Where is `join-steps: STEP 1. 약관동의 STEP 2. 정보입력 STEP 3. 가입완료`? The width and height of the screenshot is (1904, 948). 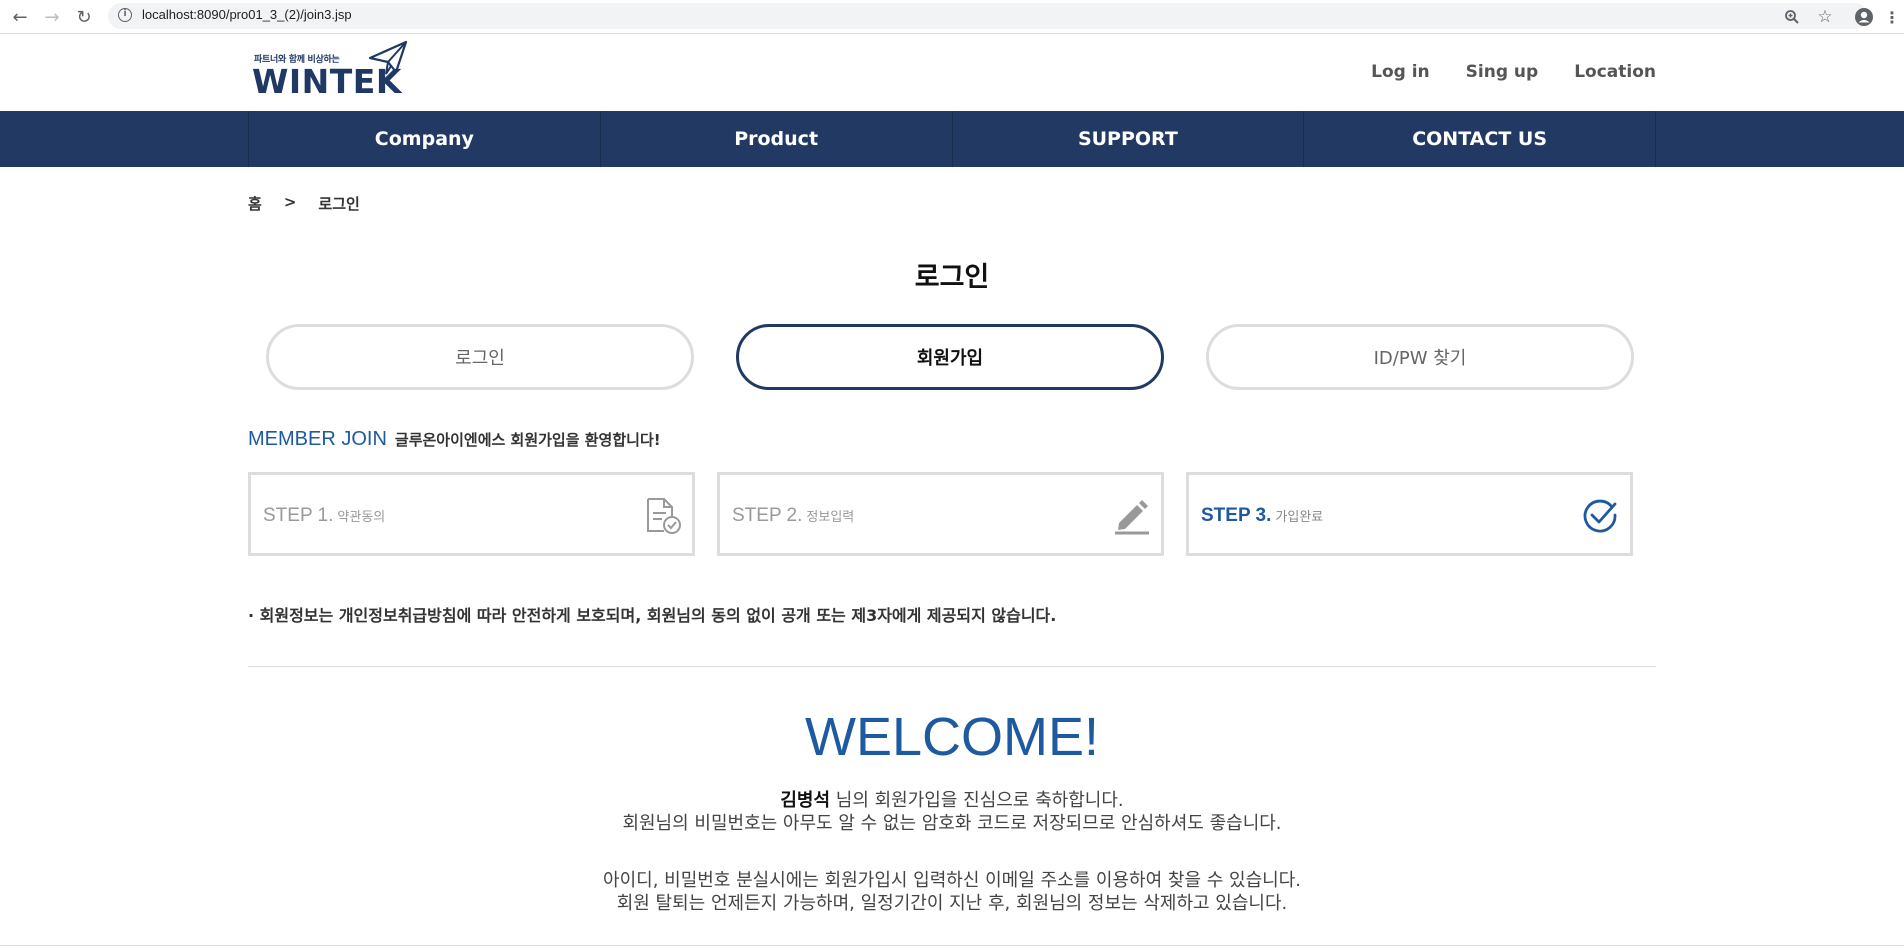
join-steps: STEP 1. 약관동의 STEP 2. 정보입력 STEP 3. 가입완료 is located at coordinates (941, 514).